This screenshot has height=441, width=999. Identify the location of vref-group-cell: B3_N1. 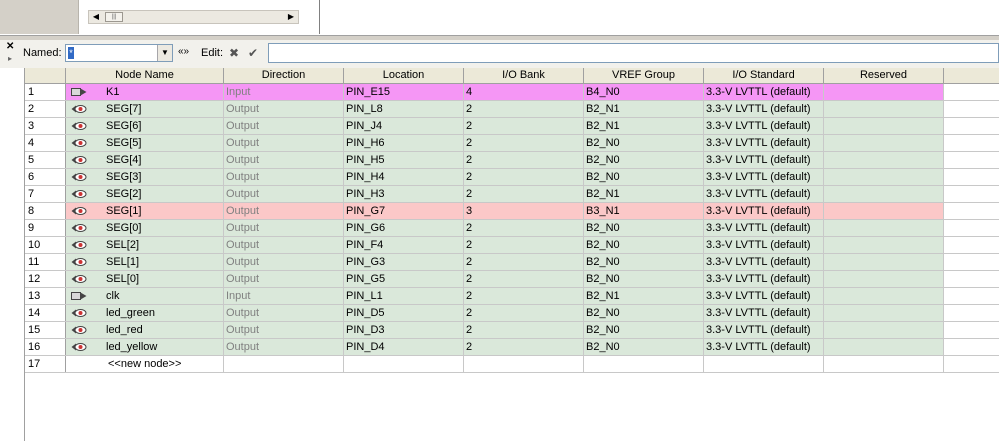
(644, 211).